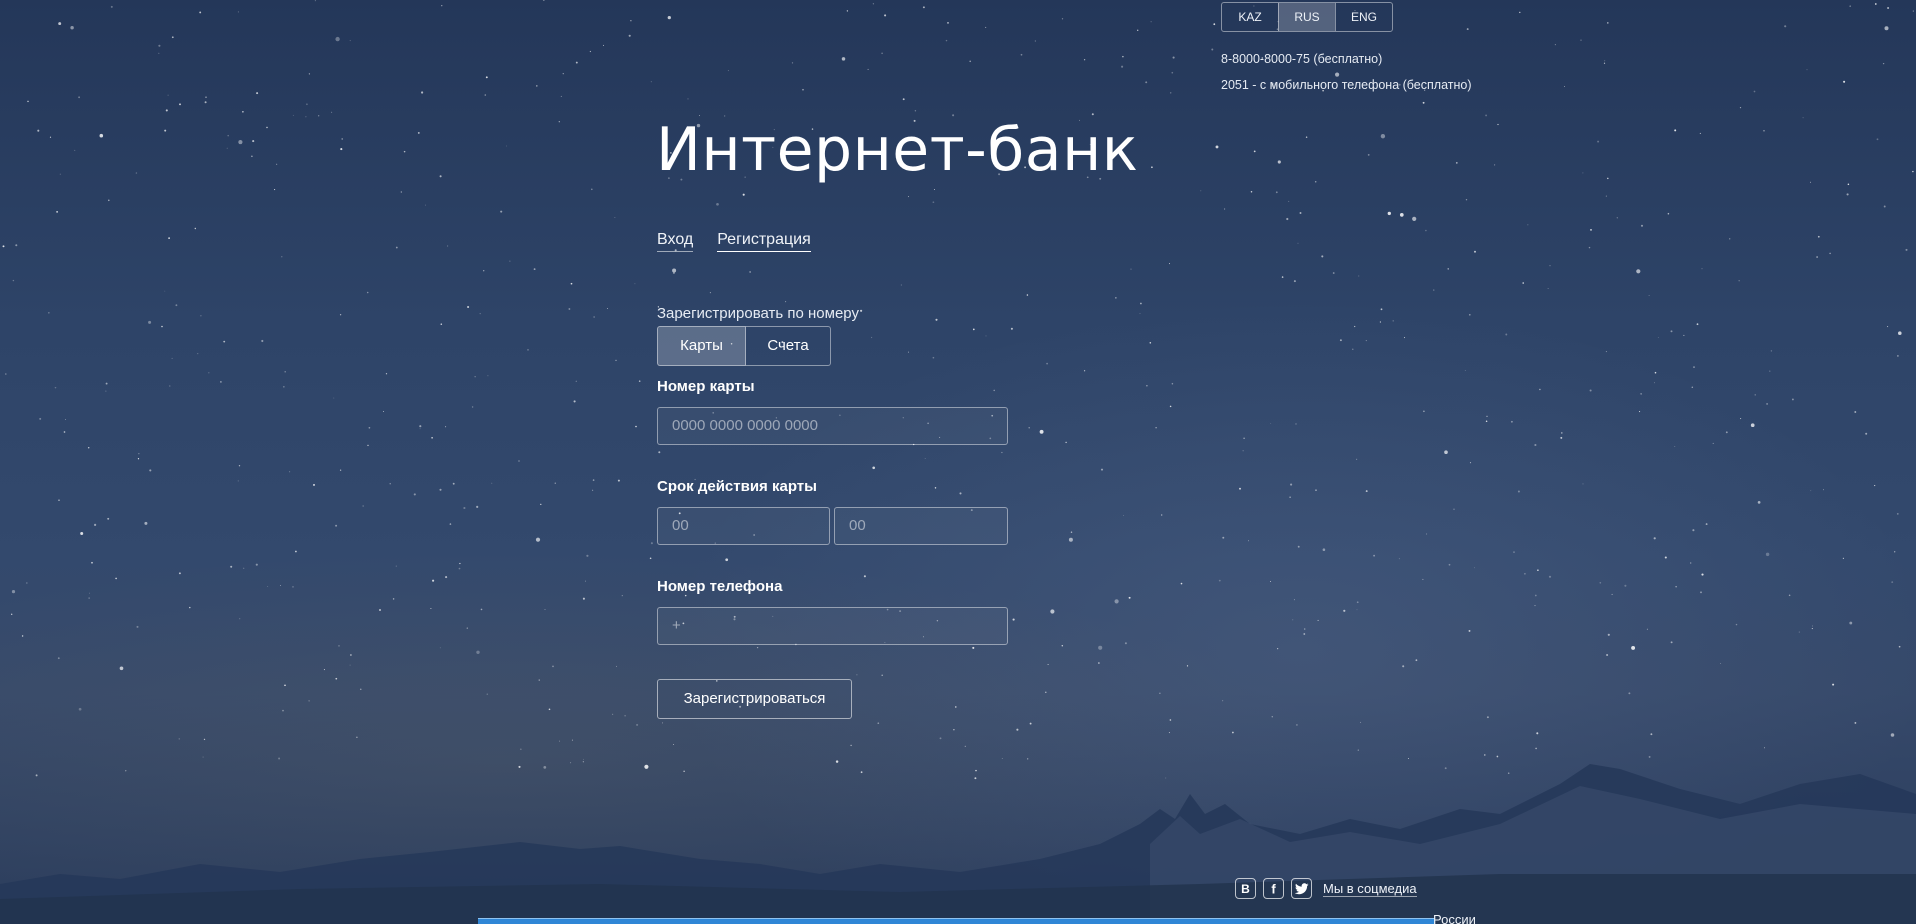  Describe the element at coordinates (701, 346) in the screenshot. I see `option-card: Карты` at that location.